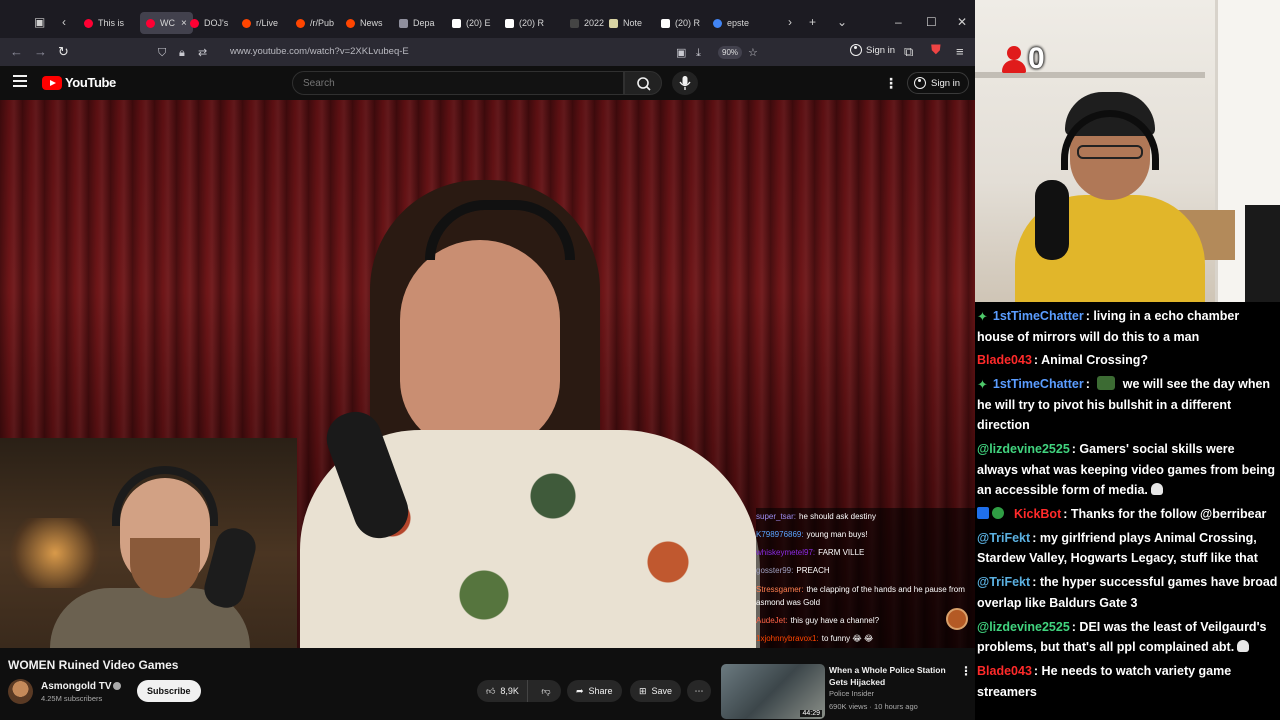 The image size is (1280, 720). Describe the element at coordinates (453, 83) in the screenshot. I see `search-input` at that location.